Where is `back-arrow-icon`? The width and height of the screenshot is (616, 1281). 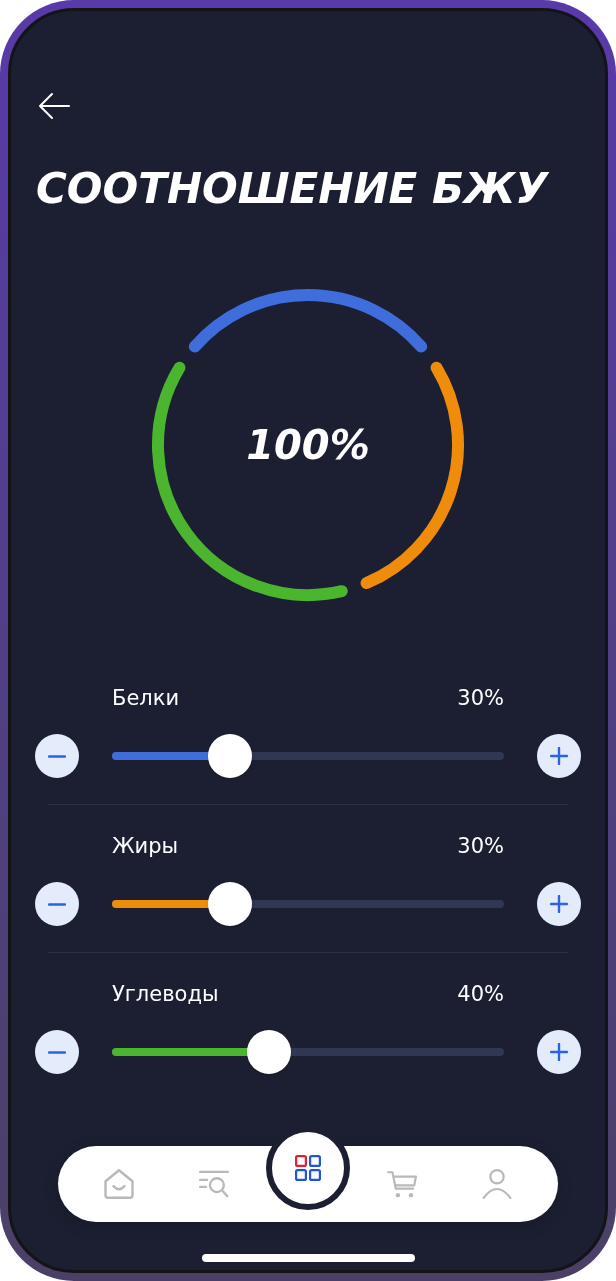 back-arrow-icon is located at coordinates (54, 106).